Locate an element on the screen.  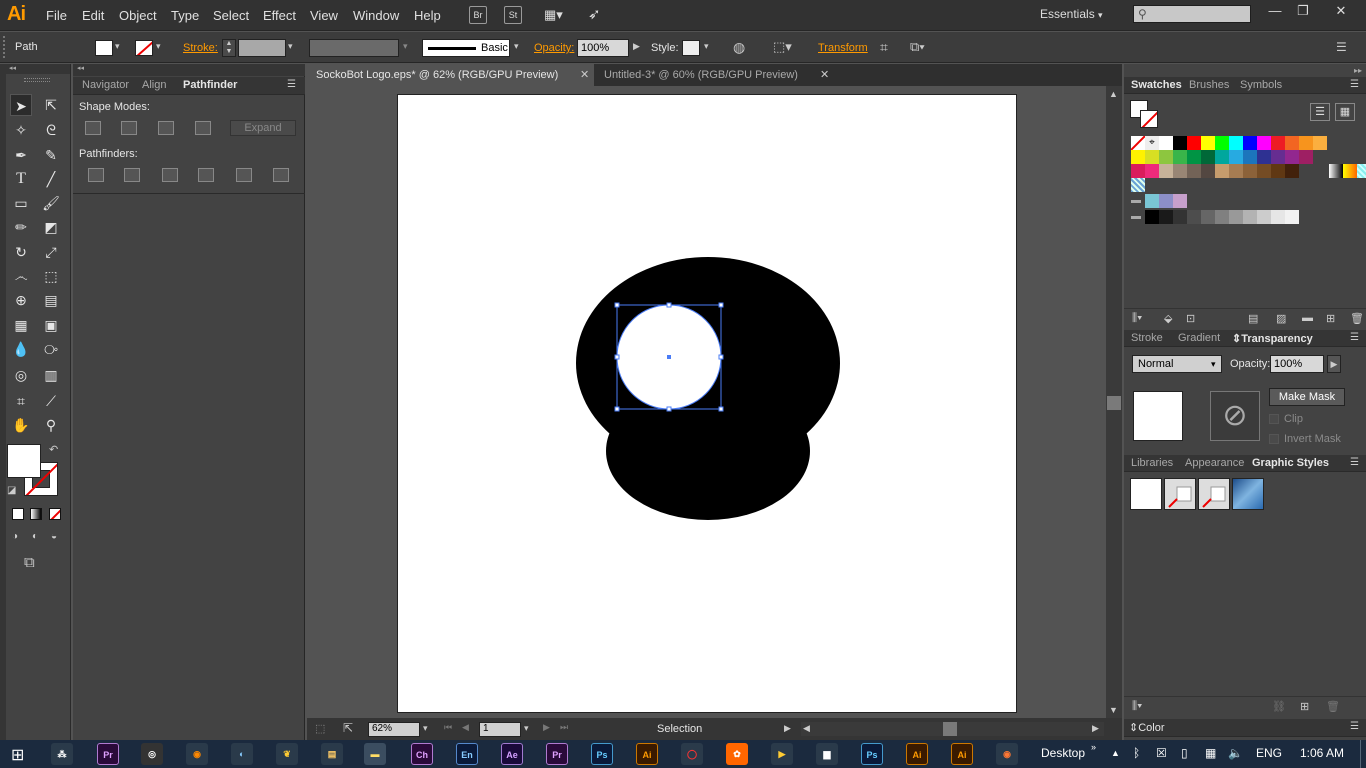
swatch-group-folder-icon: ▬ is located at coordinates (1138, 201).